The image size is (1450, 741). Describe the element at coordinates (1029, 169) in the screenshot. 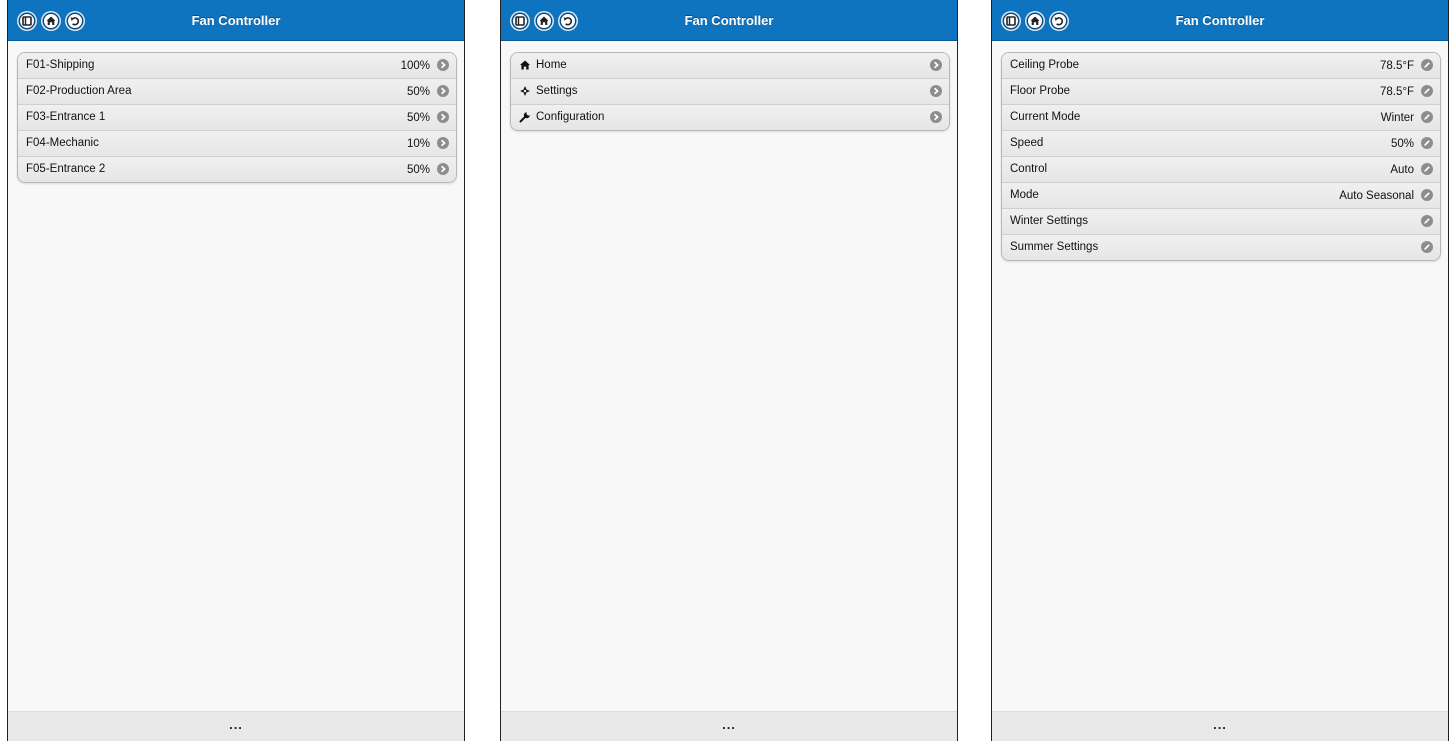

I see `setting-label: Control` at that location.